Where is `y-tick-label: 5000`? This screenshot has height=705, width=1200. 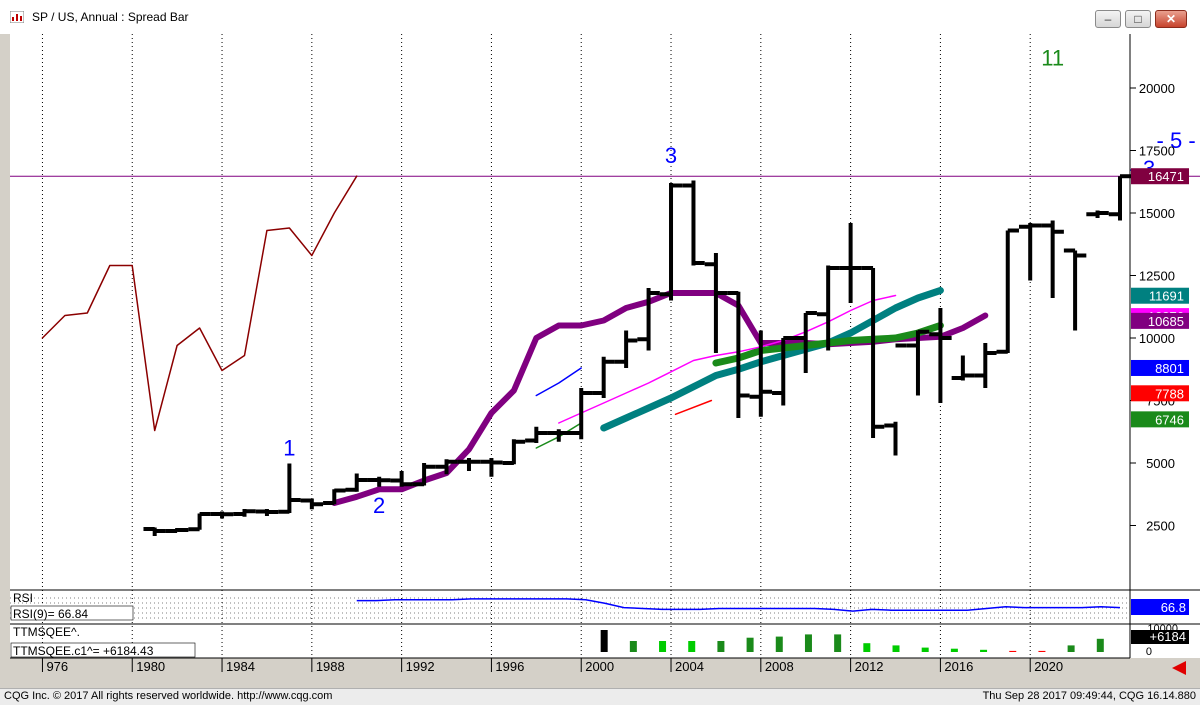 y-tick-label: 5000 is located at coordinates (1160, 463).